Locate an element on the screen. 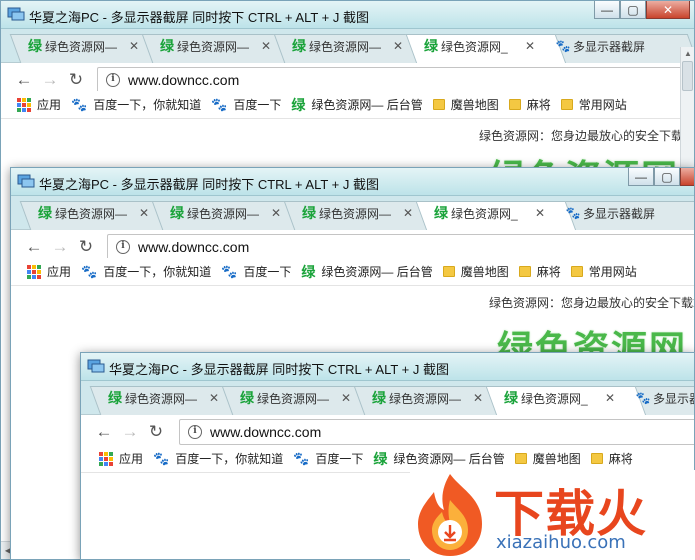  scroll-thumb is located at coordinates (687, 76).